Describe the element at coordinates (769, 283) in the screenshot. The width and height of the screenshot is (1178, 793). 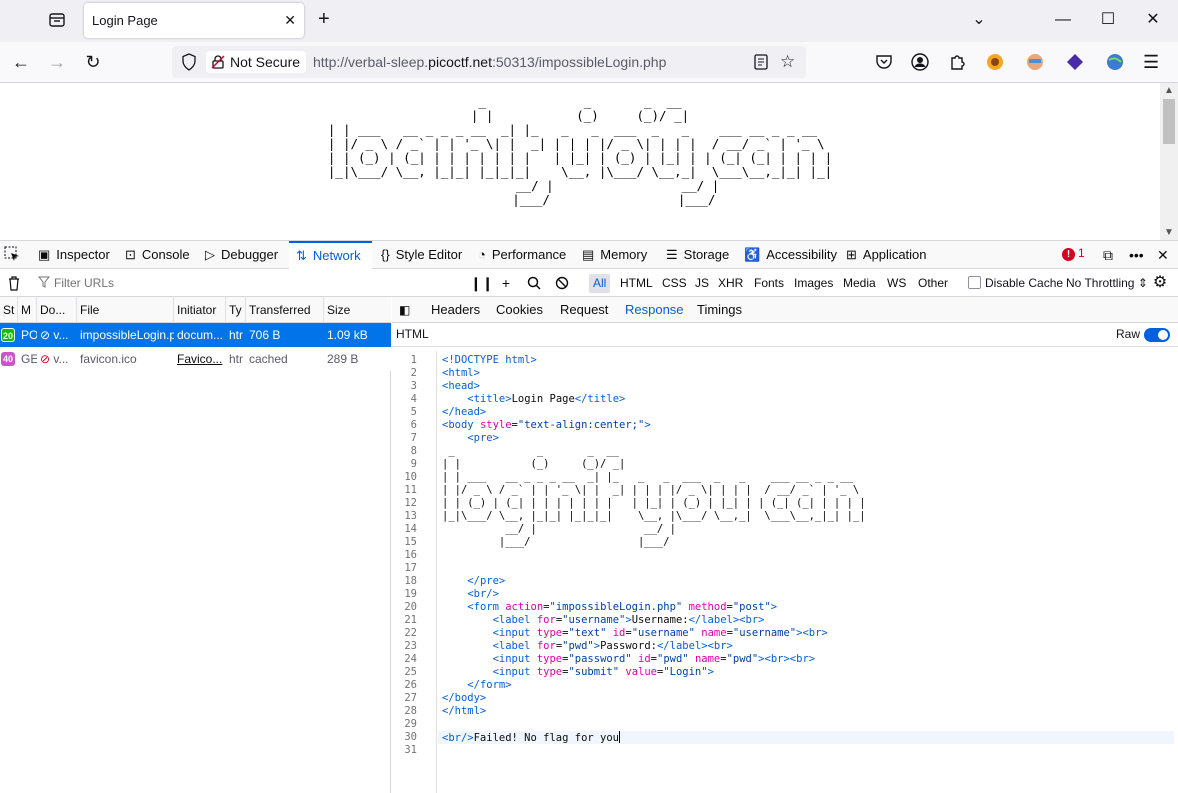
I see `filter-fonts: Fonts` at that location.